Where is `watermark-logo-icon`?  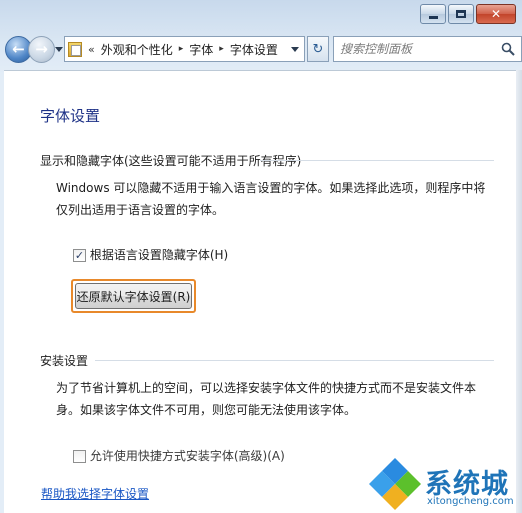 watermark-logo-icon is located at coordinates (395, 484).